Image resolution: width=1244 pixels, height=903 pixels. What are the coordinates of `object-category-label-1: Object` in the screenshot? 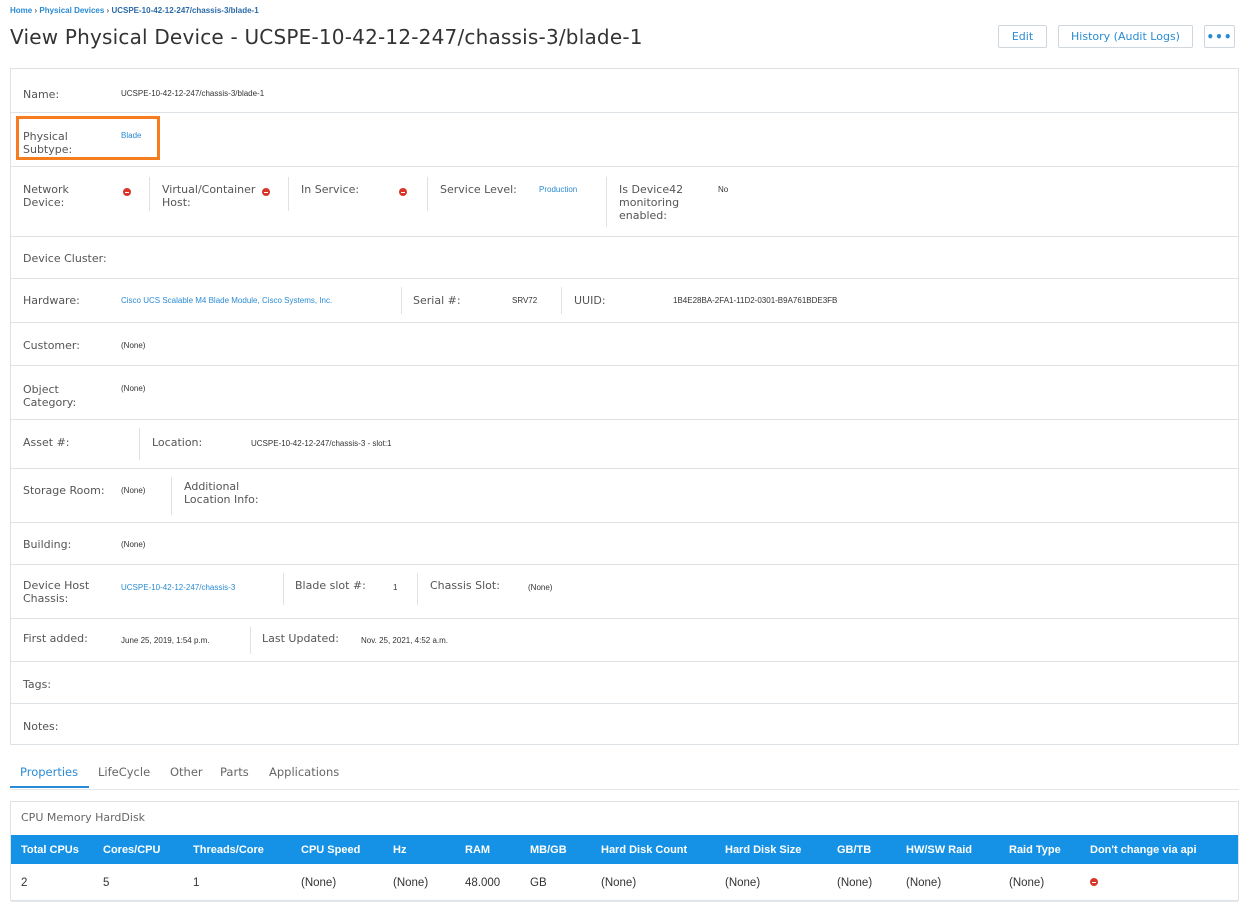 It's located at (41, 389).